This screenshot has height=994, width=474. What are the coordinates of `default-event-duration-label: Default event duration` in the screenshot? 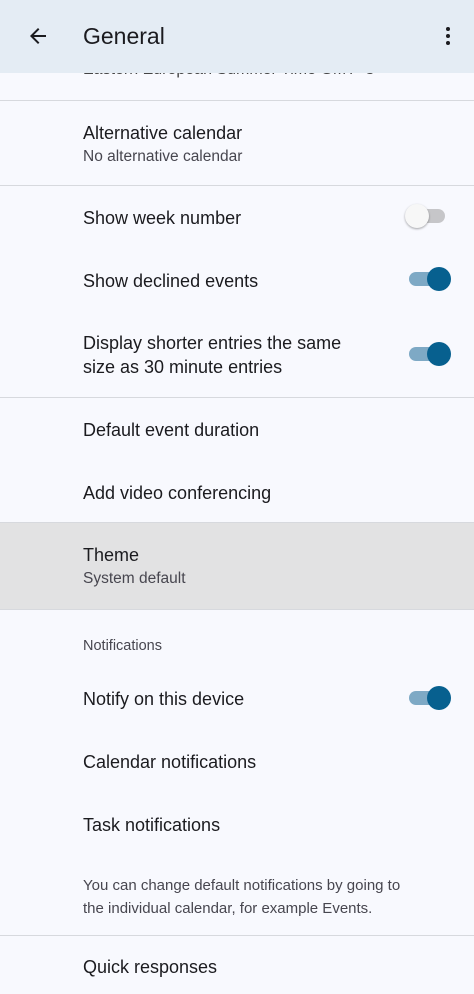 It's located at (171, 430).